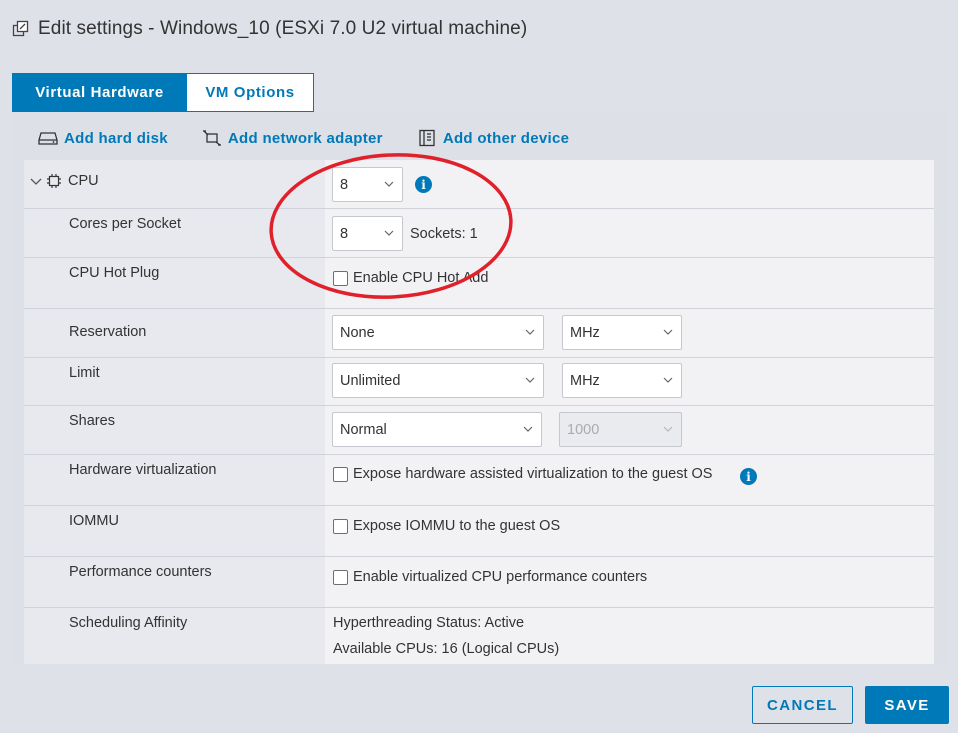 The height and width of the screenshot is (733, 958). Describe the element at coordinates (427, 138) in the screenshot. I see `other-device-icon` at that location.